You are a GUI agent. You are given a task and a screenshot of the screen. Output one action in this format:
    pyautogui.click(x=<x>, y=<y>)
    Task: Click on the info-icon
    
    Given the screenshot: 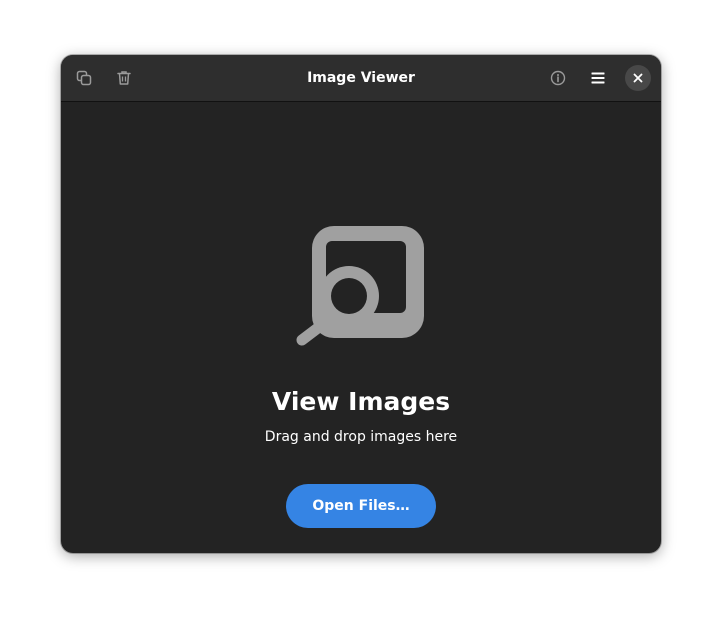 What is the action you would take?
    pyautogui.click(x=558, y=78)
    